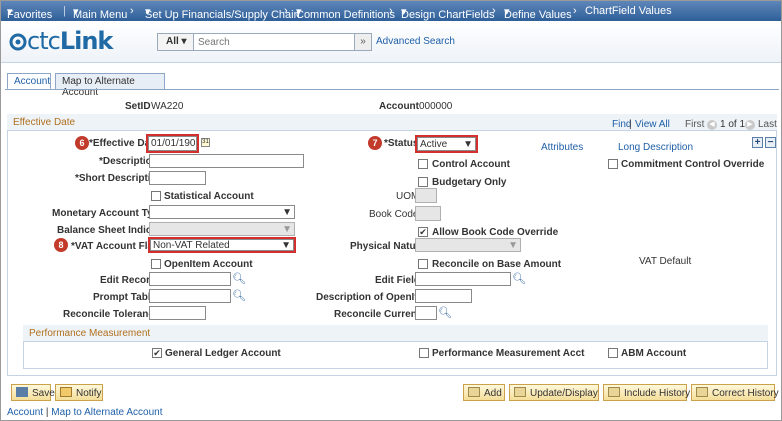 The image size is (782, 421). I want to click on next-row-icon: ▶, so click(750, 125).